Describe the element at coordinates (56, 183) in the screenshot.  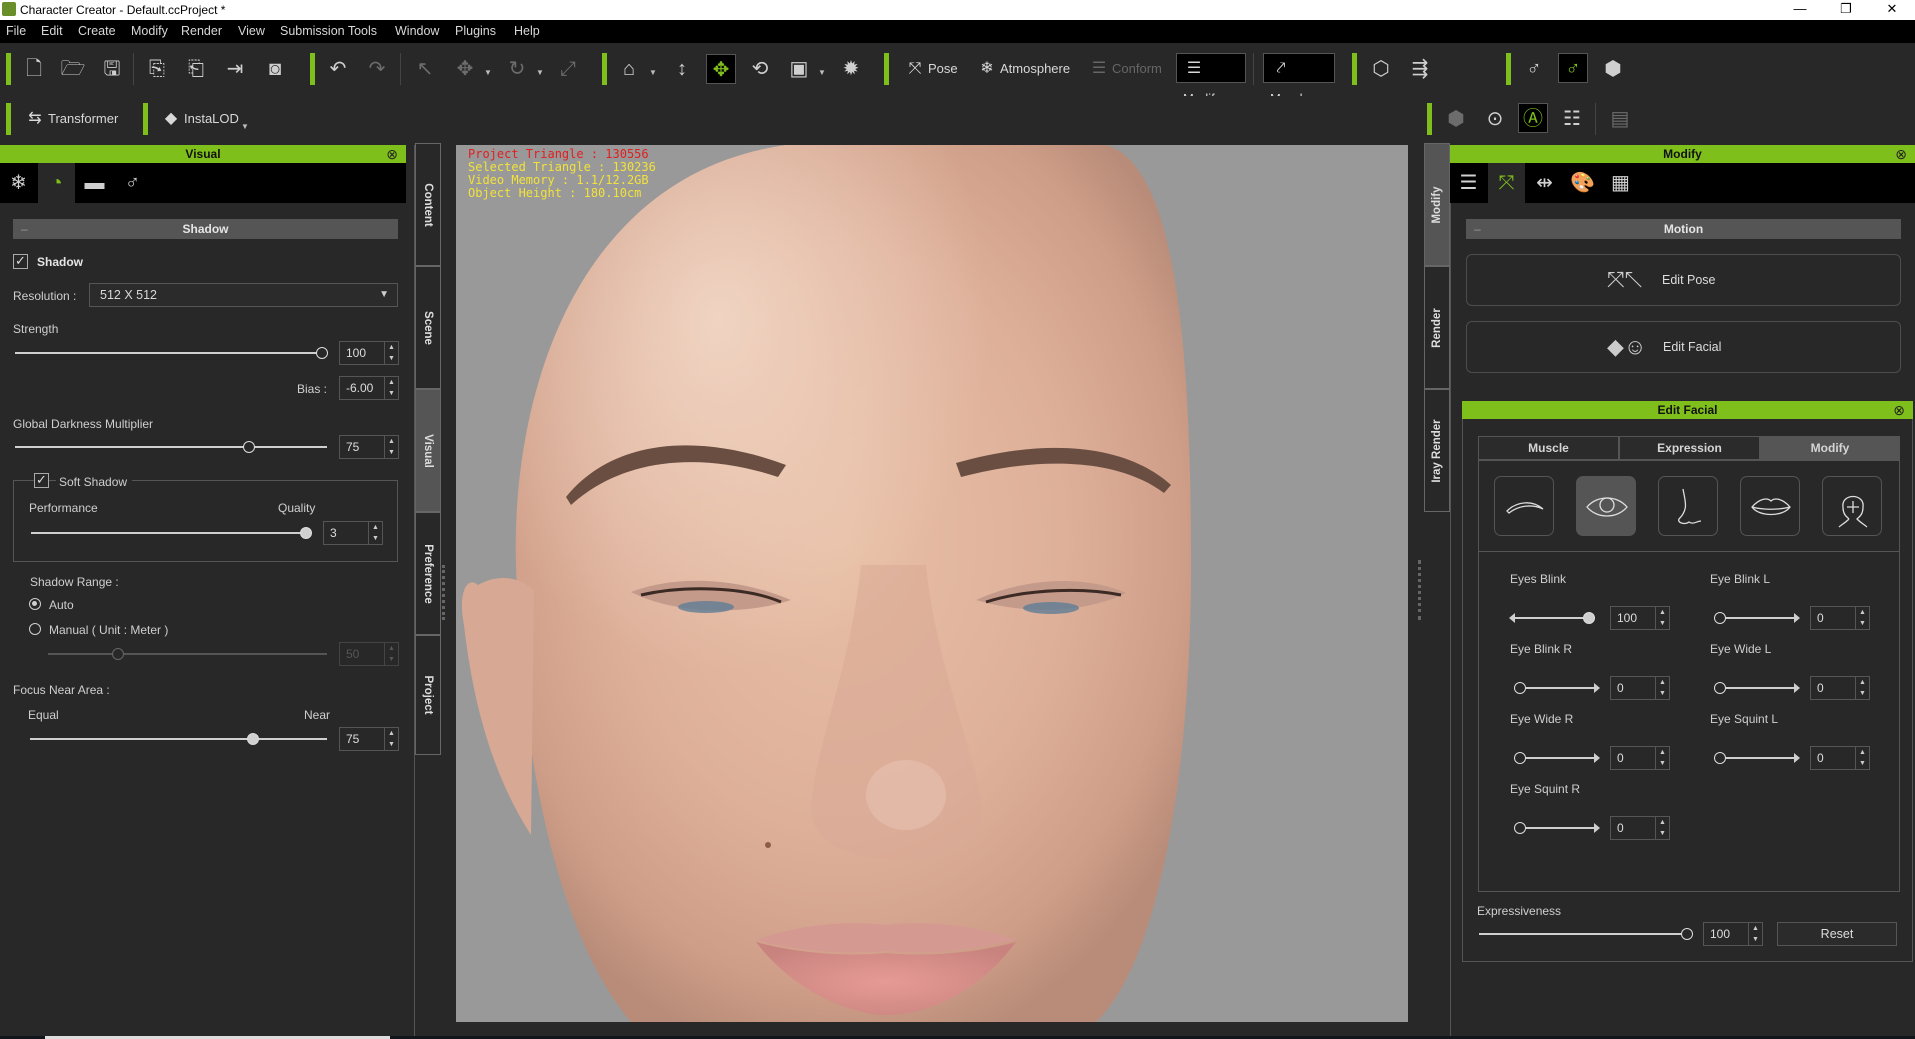
I see `shadow-tab-icon: ◔` at that location.